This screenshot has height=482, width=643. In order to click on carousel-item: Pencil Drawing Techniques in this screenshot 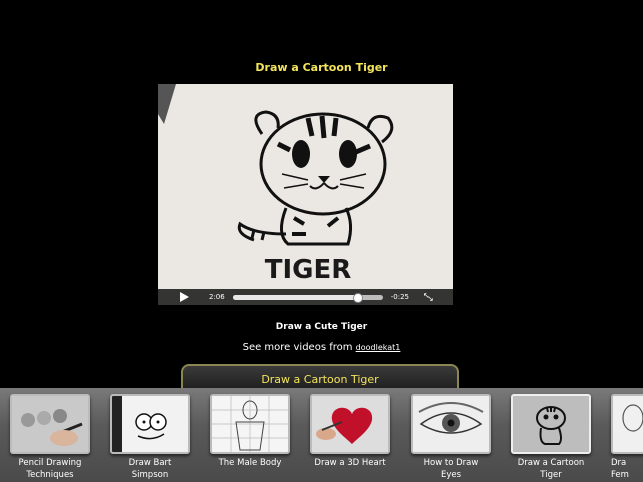, I will do `click(50, 437)`.